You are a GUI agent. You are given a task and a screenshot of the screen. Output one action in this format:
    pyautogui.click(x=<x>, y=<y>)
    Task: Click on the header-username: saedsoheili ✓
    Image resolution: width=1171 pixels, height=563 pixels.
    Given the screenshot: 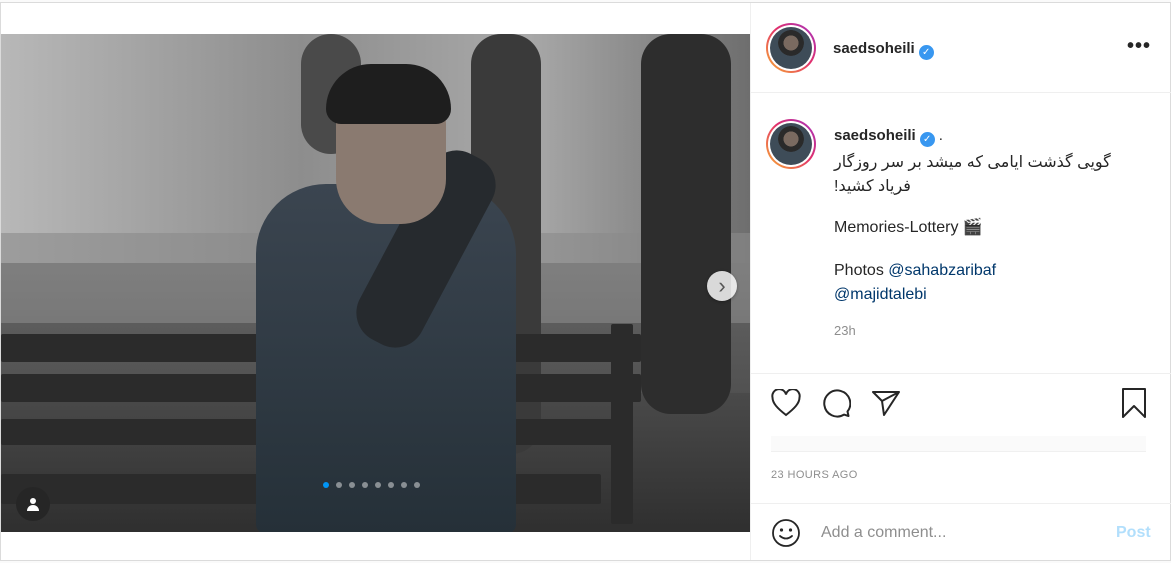 What is the action you would take?
    pyautogui.click(x=883, y=50)
    